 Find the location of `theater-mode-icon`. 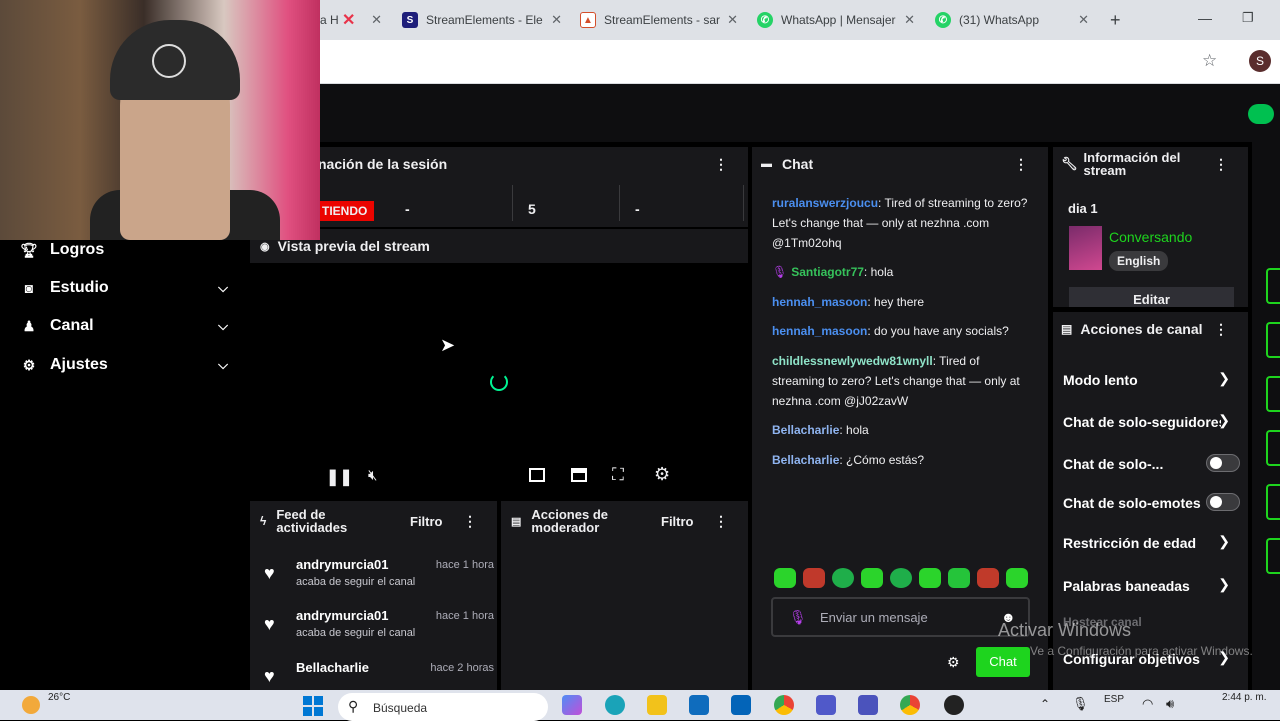

theater-mode-icon is located at coordinates (579, 475).